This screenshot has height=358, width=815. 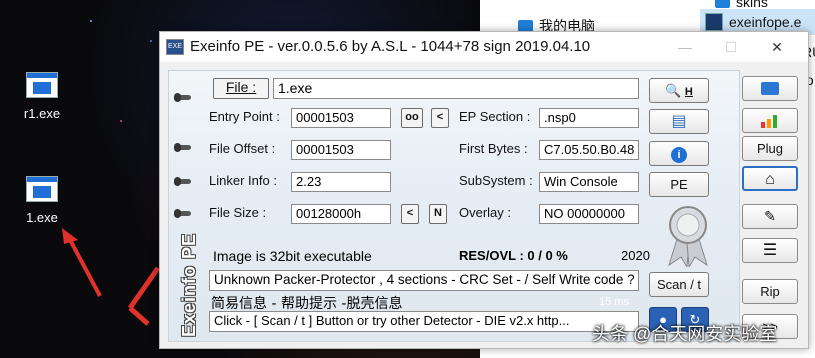 I want to click on tools-button: ✎, so click(x=770, y=216).